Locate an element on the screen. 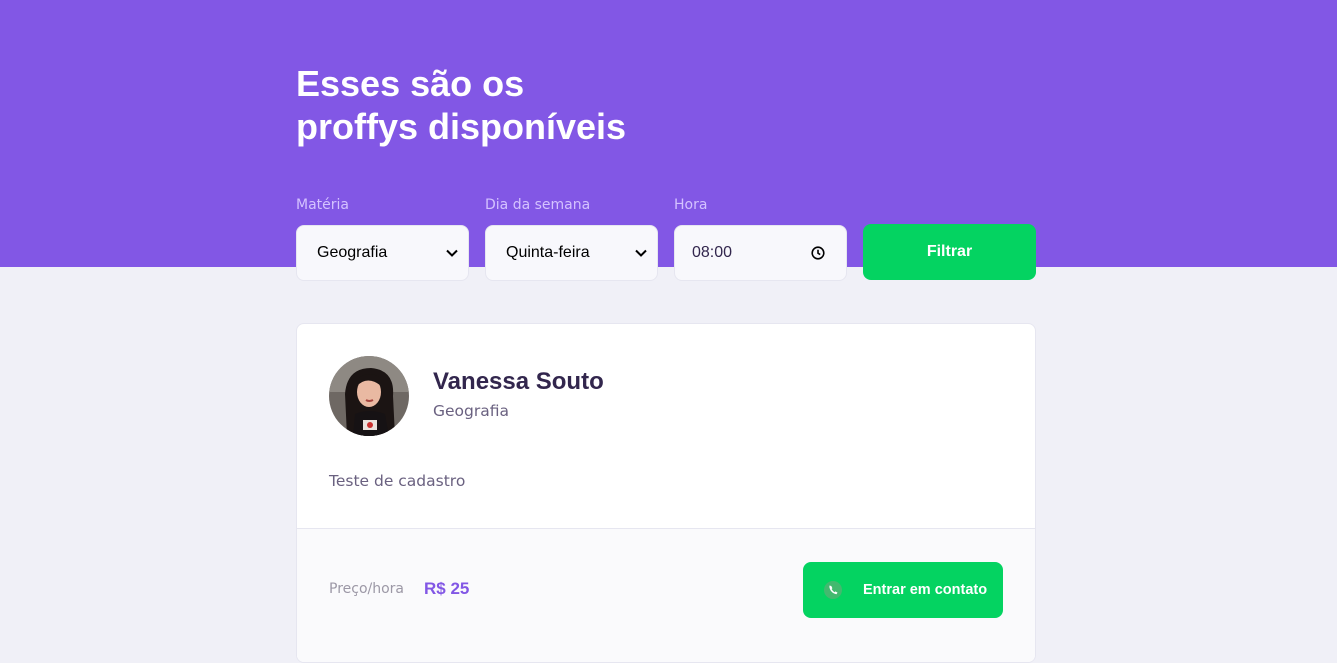 This screenshot has width=1337, height=663. contact-button-label: Entrar em contato is located at coordinates (925, 590).